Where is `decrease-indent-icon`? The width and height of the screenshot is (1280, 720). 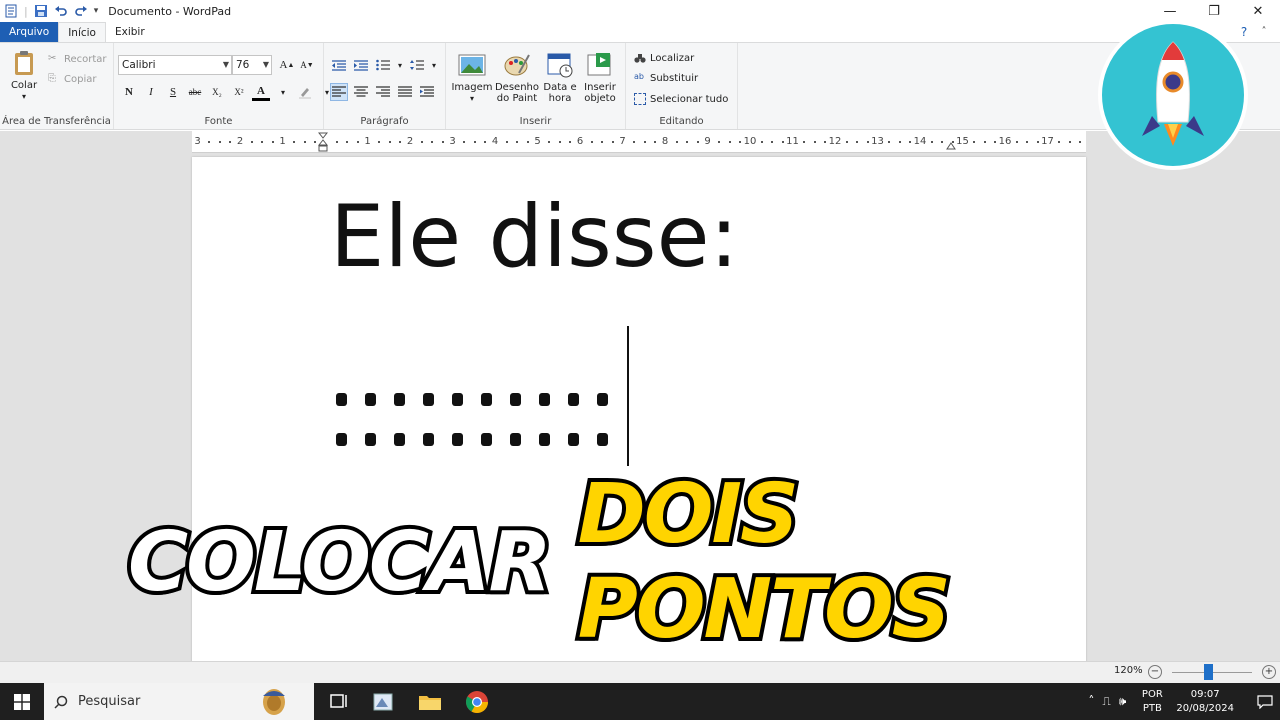 decrease-indent-icon is located at coordinates (339, 65).